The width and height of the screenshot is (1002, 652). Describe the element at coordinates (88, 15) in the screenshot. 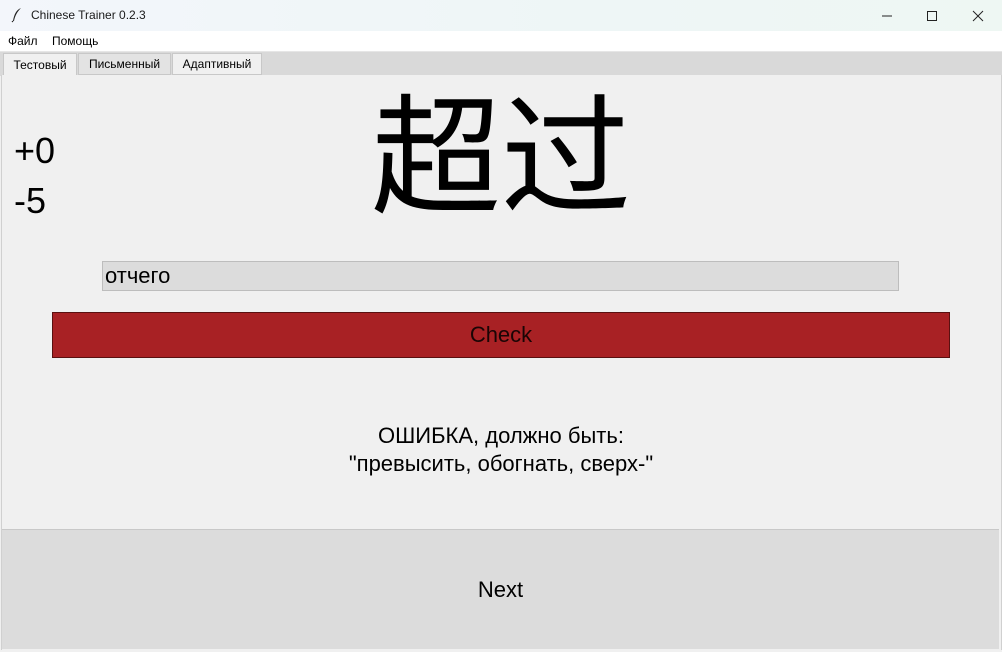

I see `window-title: Chinese Trainer 0.2.3` at that location.